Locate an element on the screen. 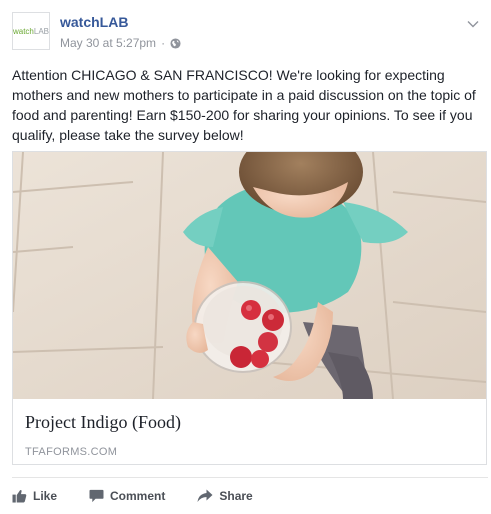 Image resolution: width=491 pixels, height=514 pixels. like-button: Like is located at coordinates (34, 496).